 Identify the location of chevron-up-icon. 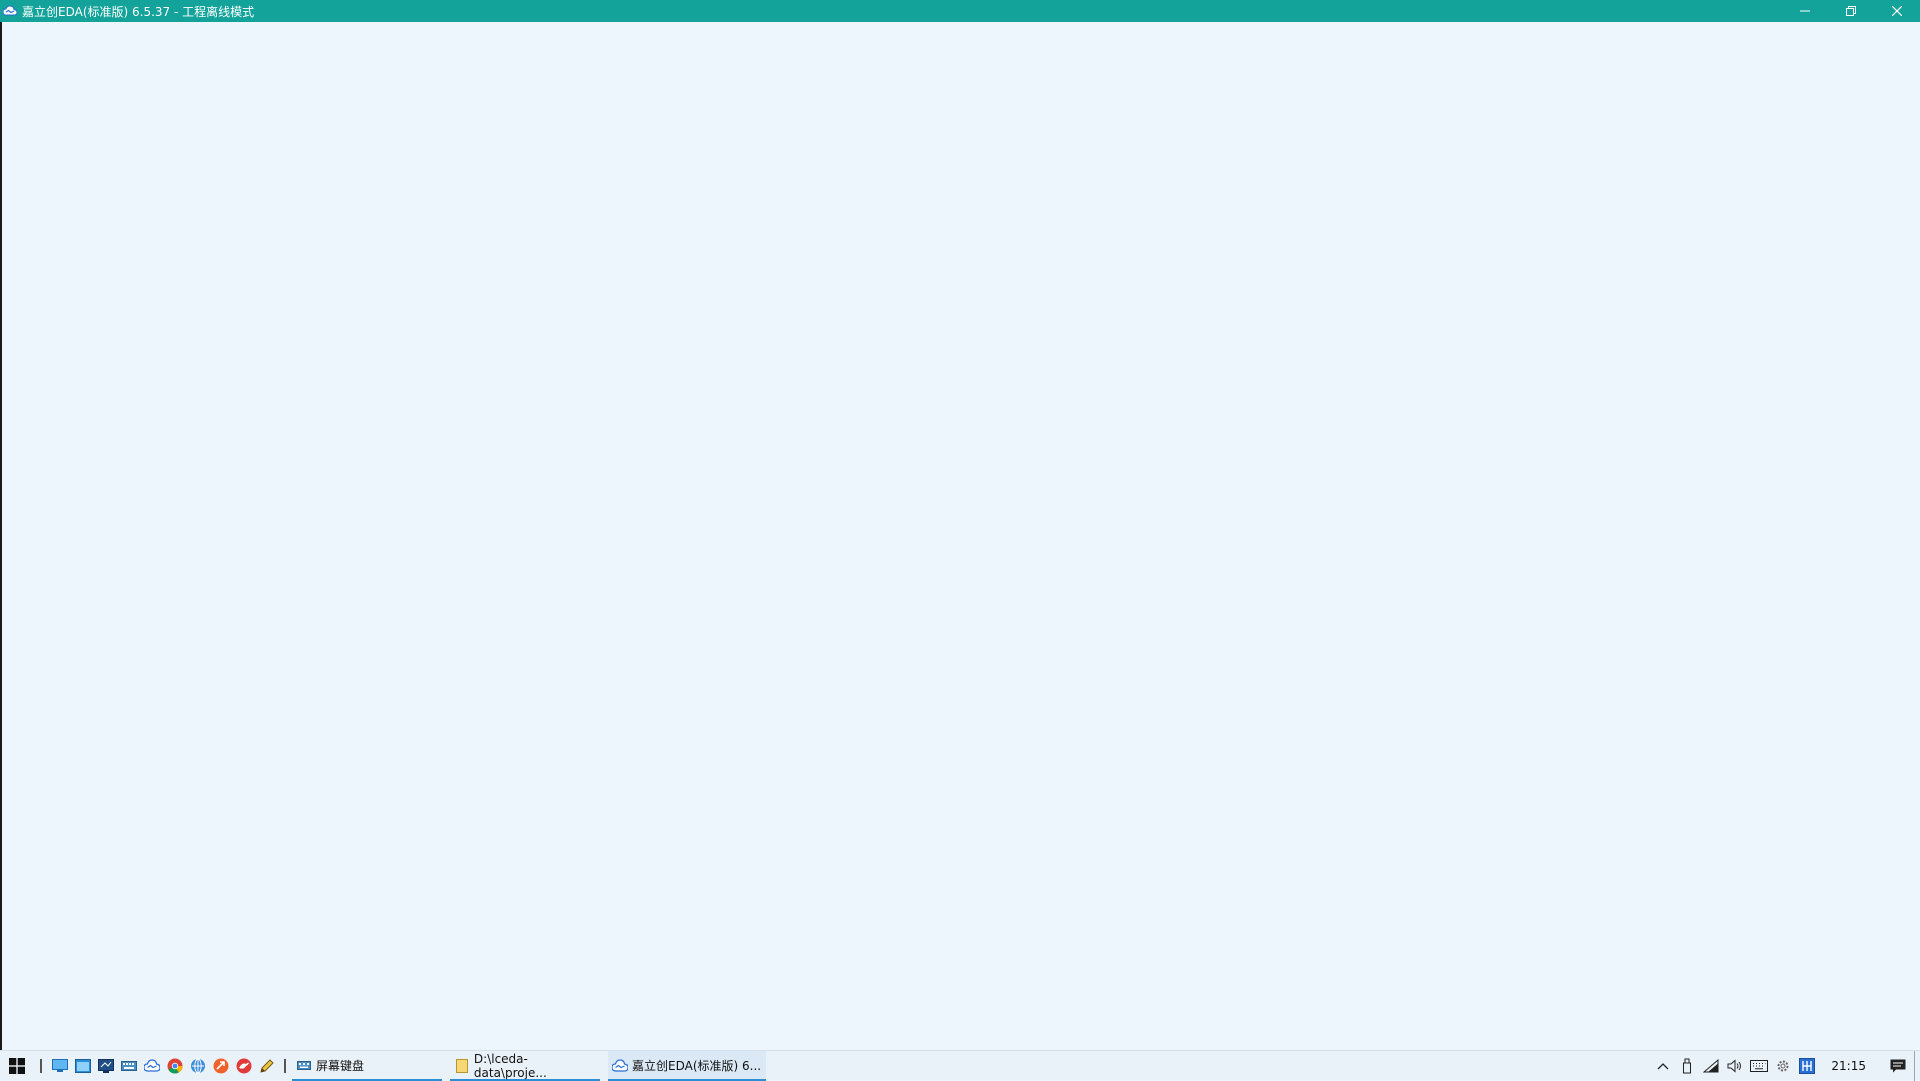
(1663, 1066).